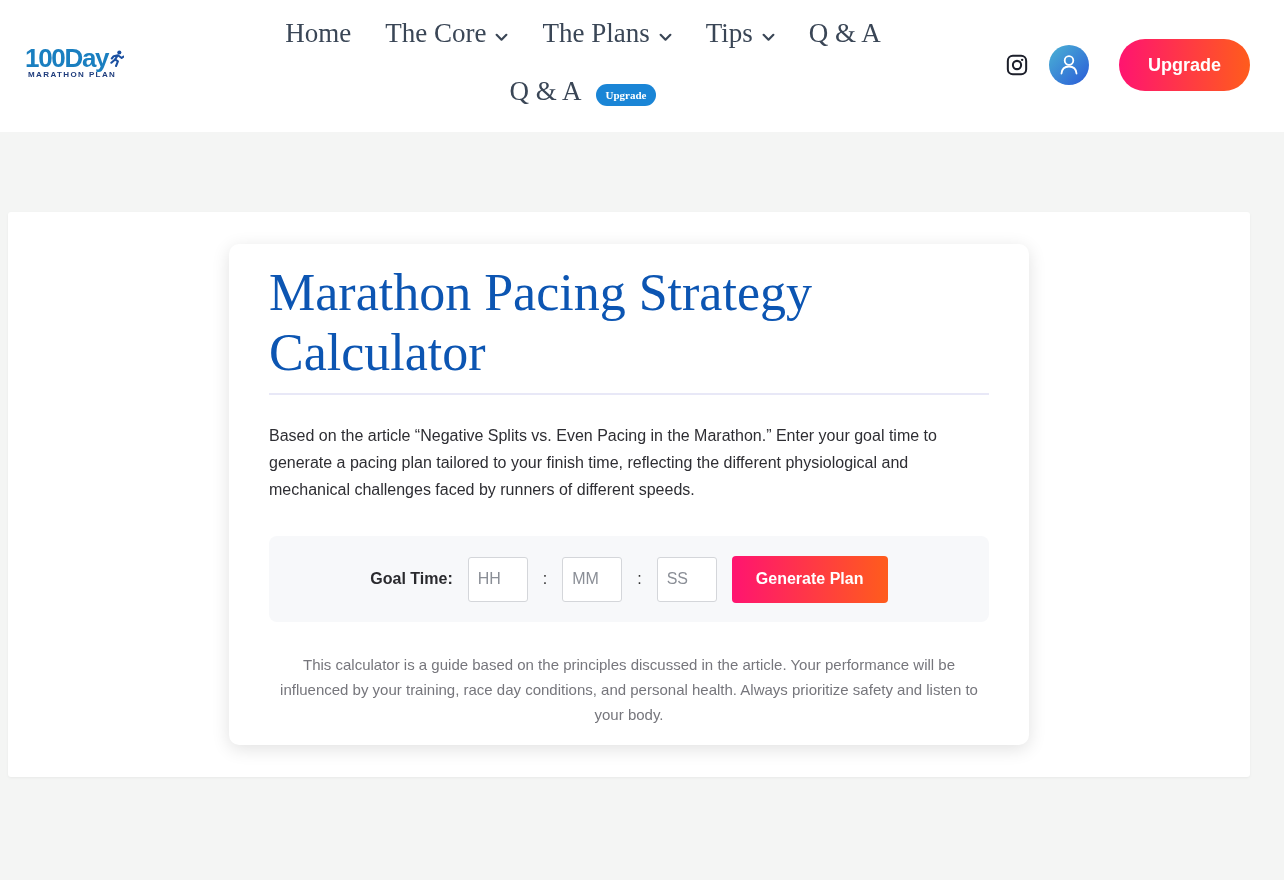  Describe the element at coordinates (740, 33) in the screenshot. I see `nav-link: Tips` at that location.